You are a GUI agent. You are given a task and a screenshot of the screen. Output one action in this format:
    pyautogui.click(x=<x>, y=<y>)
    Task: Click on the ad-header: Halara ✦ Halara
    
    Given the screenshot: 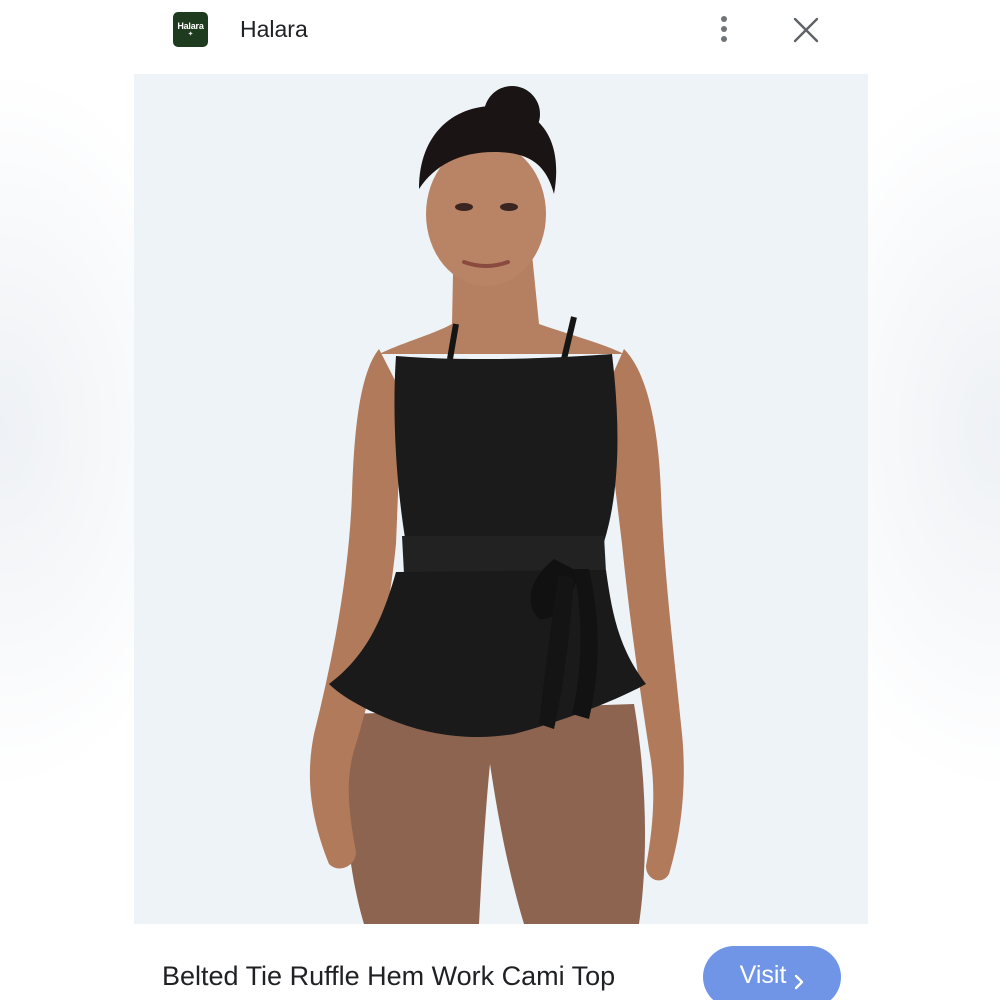 What is the action you would take?
    pyautogui.click(x=500, y=30)
    